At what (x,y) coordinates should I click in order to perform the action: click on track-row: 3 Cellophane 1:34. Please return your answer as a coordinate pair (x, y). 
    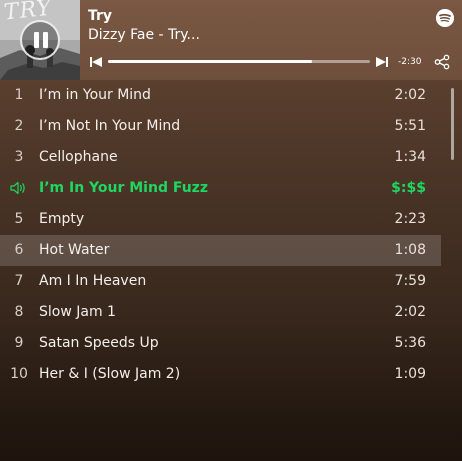
    Looking at the image, I should click on (220, 157).